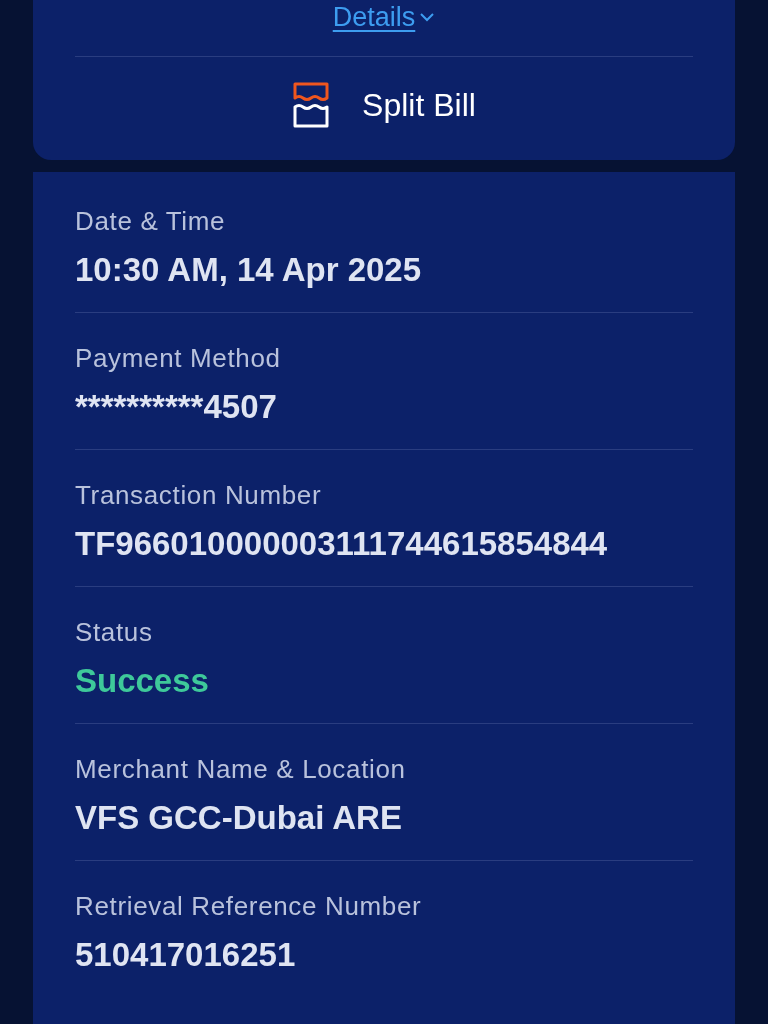 The height and width of the screenshot is (1024, 768). What do you see at coordinates (342, 544) in the screenshot?
I see `field-value: TF966010000003111744615854844` at bounding box center [342, 544].